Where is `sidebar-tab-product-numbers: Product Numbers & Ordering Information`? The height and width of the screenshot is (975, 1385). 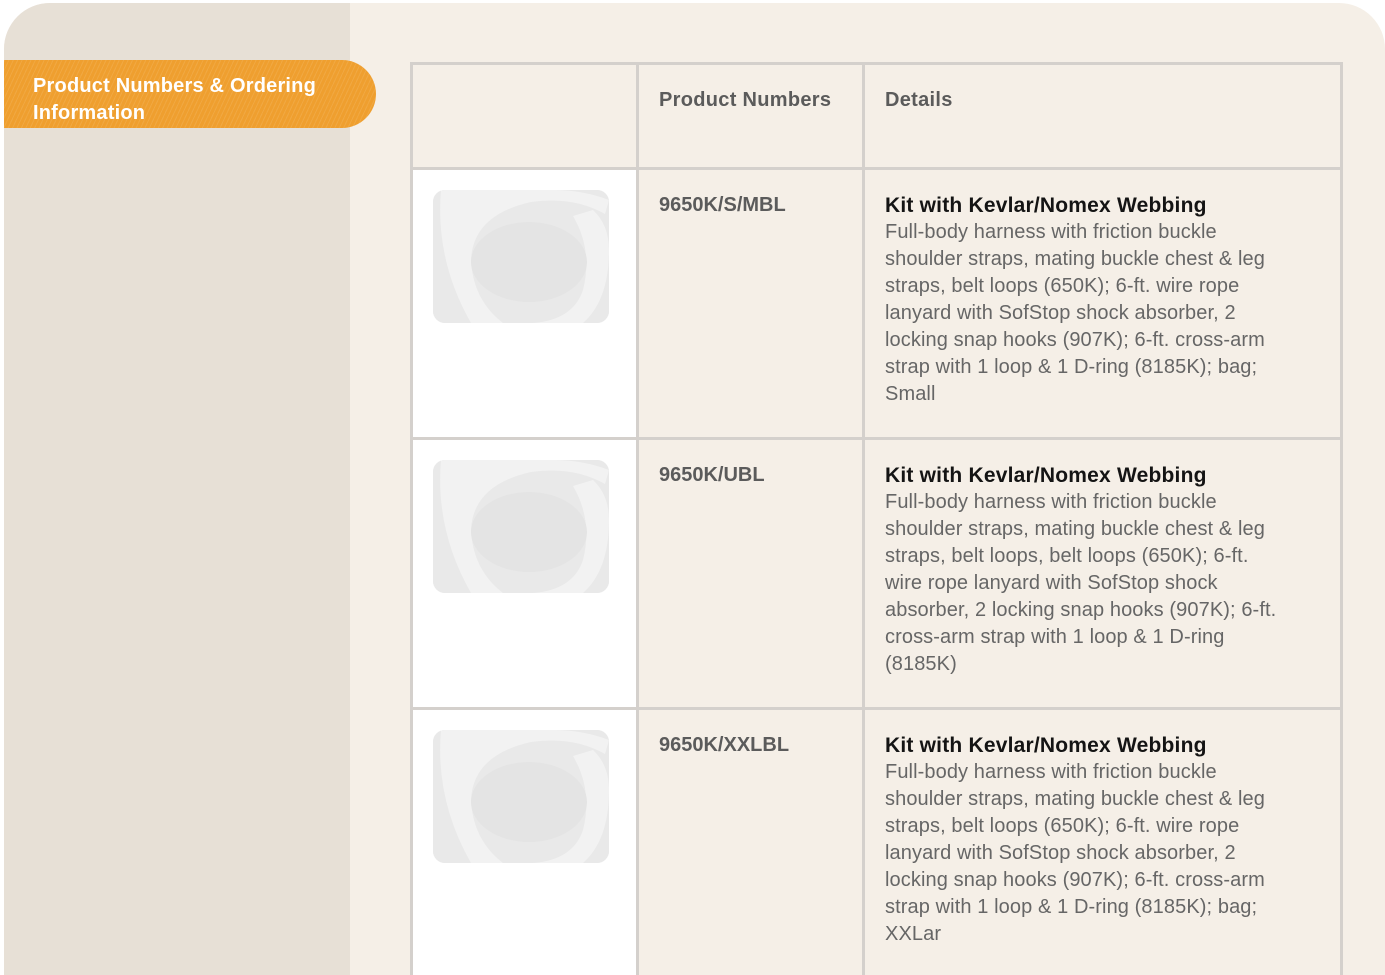
sidebar-tab-product-numbers: Product Numbers & Ordering Information is located at coordinates (190, 94).